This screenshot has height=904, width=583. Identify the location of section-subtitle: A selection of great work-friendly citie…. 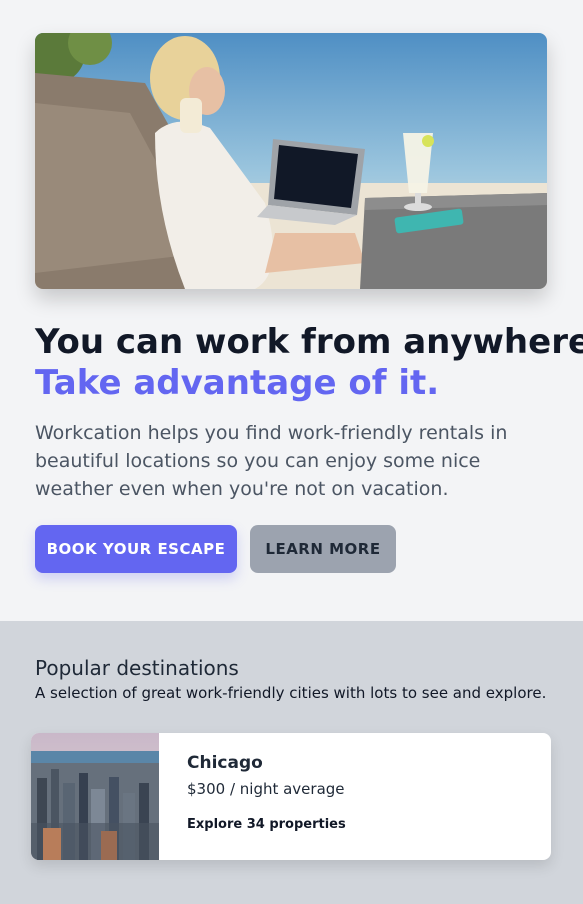
(291, 693).